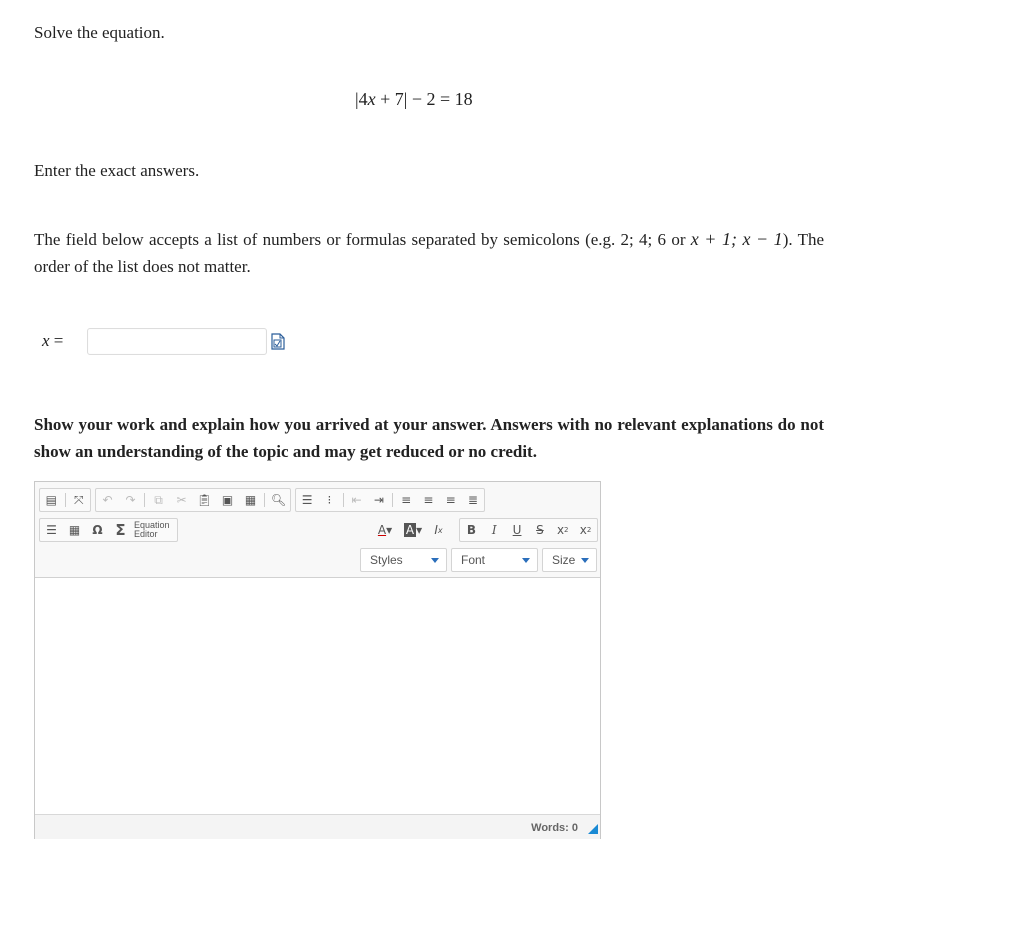 The height and width of the screenshot is (926, 1024). I want to click on toolbar-group-document: ▤ ⤧, so click(65, 500).